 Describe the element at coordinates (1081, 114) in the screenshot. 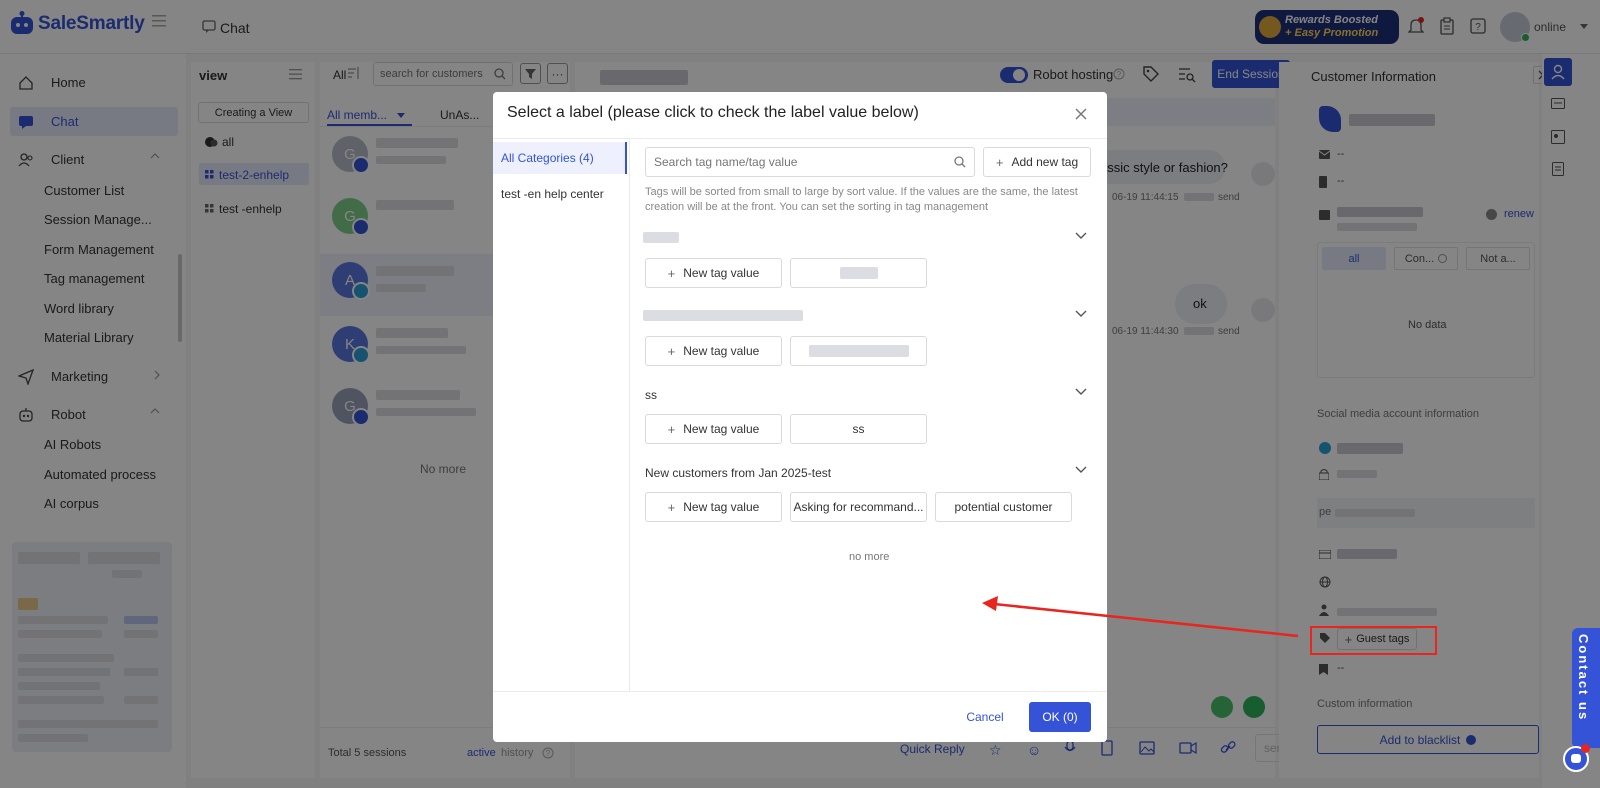

I see `close-icon` at that location.